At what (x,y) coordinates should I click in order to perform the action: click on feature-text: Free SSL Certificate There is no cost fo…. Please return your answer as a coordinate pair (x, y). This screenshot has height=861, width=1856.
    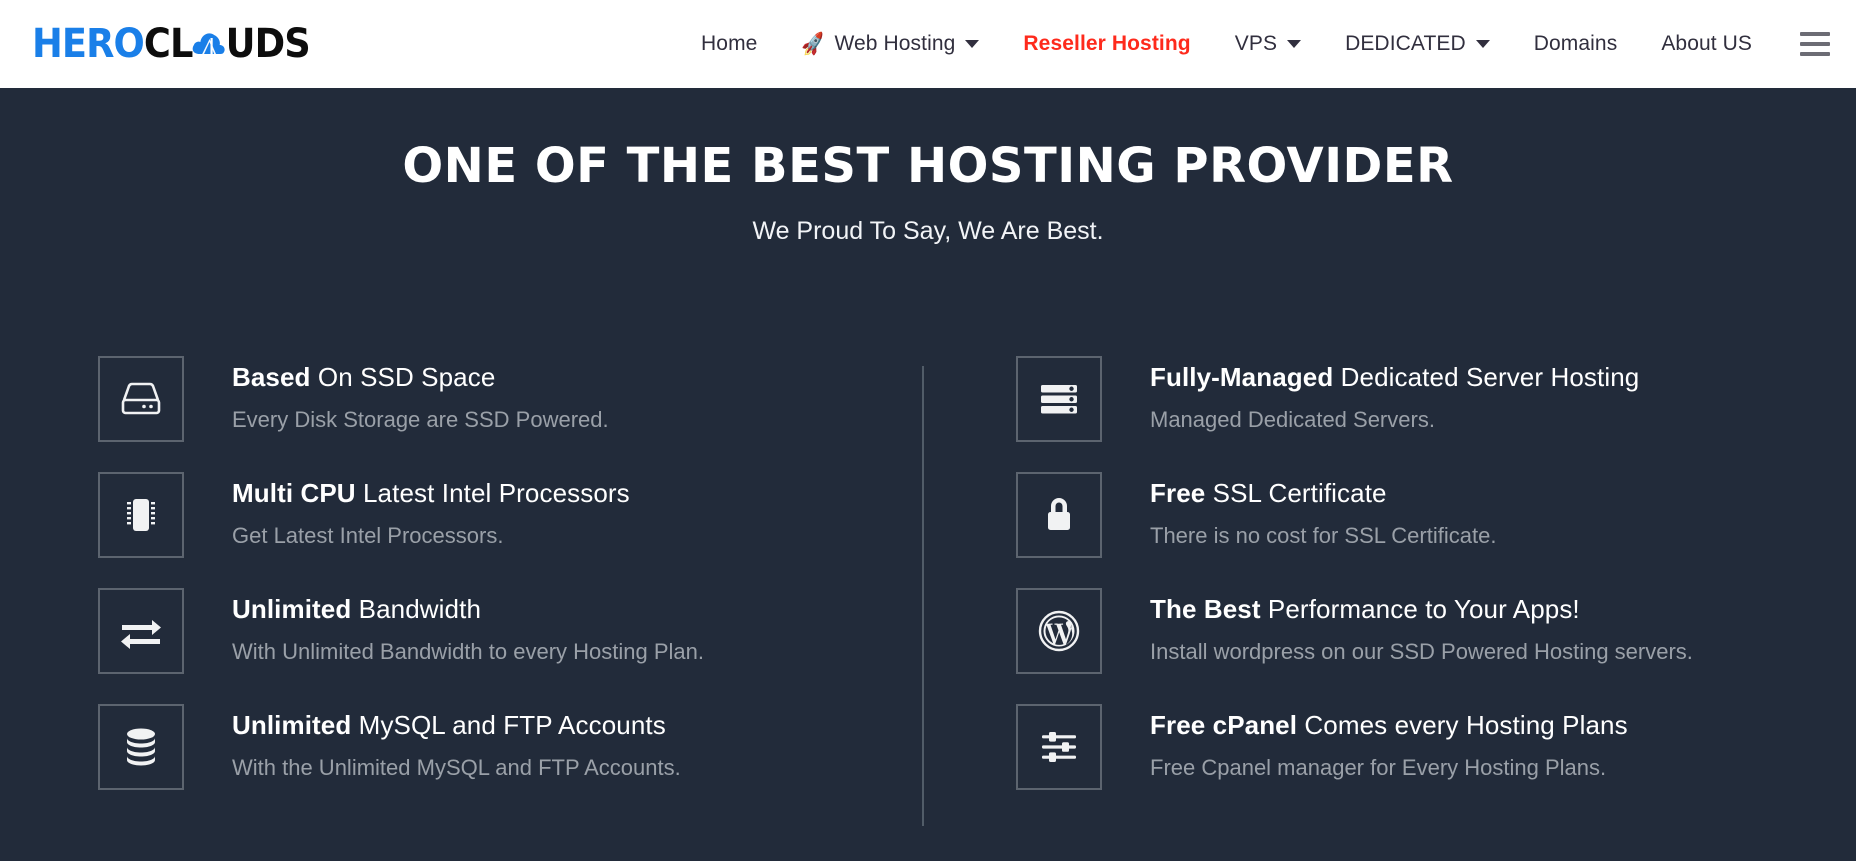
    Looking at the image, I should click on (1323, 510).